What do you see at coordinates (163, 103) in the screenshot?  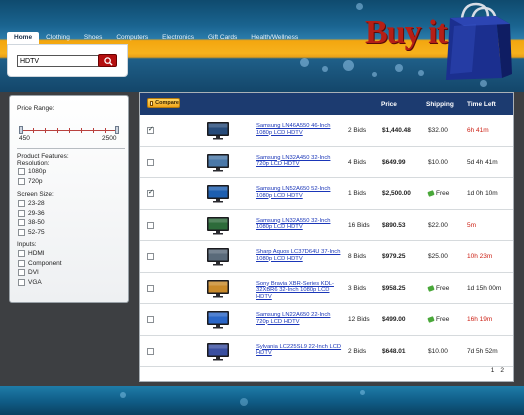 I see `compare-button: Compare` at bounding box center [163, 103].